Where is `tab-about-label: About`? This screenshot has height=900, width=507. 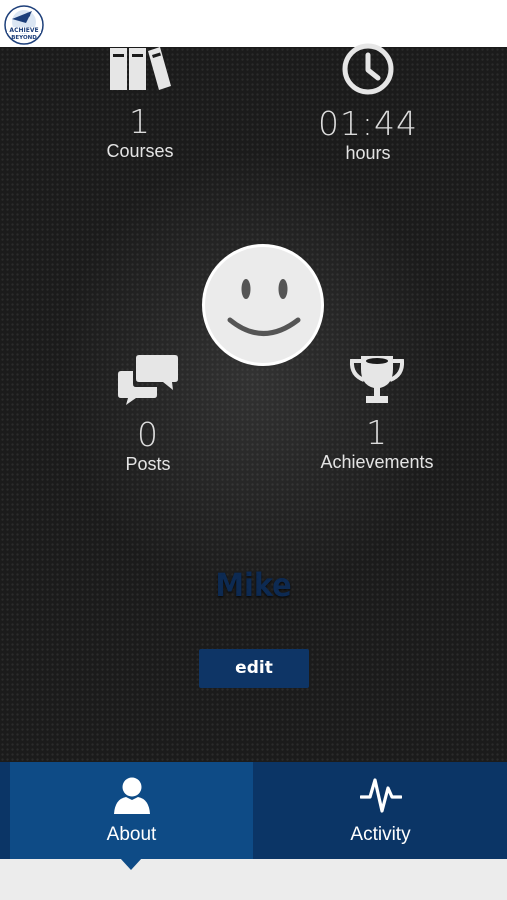 tab-about-label: About is located at coordinates (131, 834).